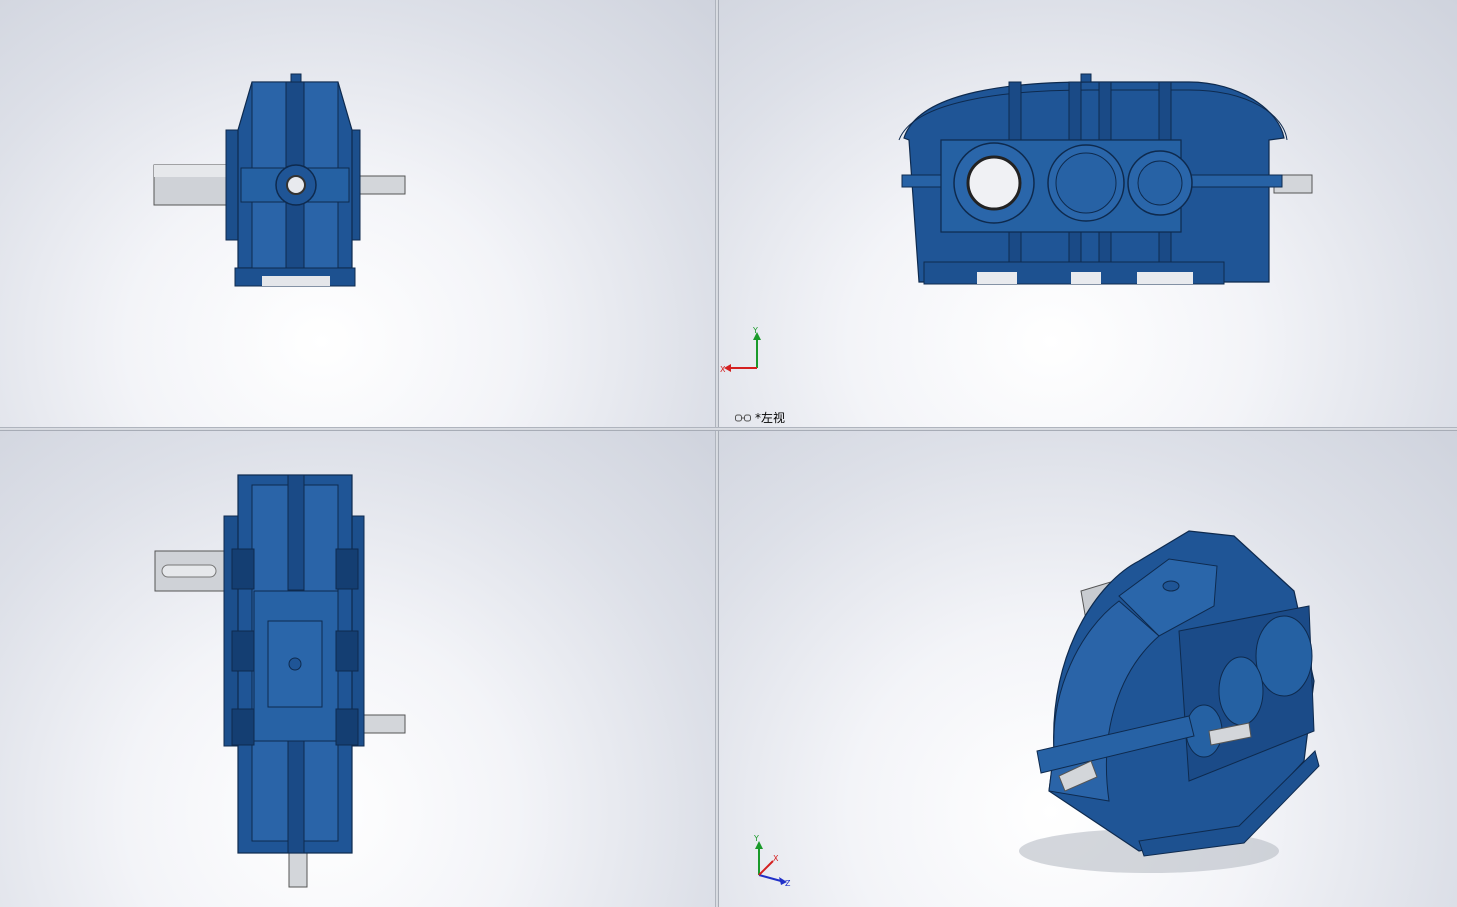  Describe the element at coordinates (279, 180) in the screenshot. I see `front-view-model` at that location.